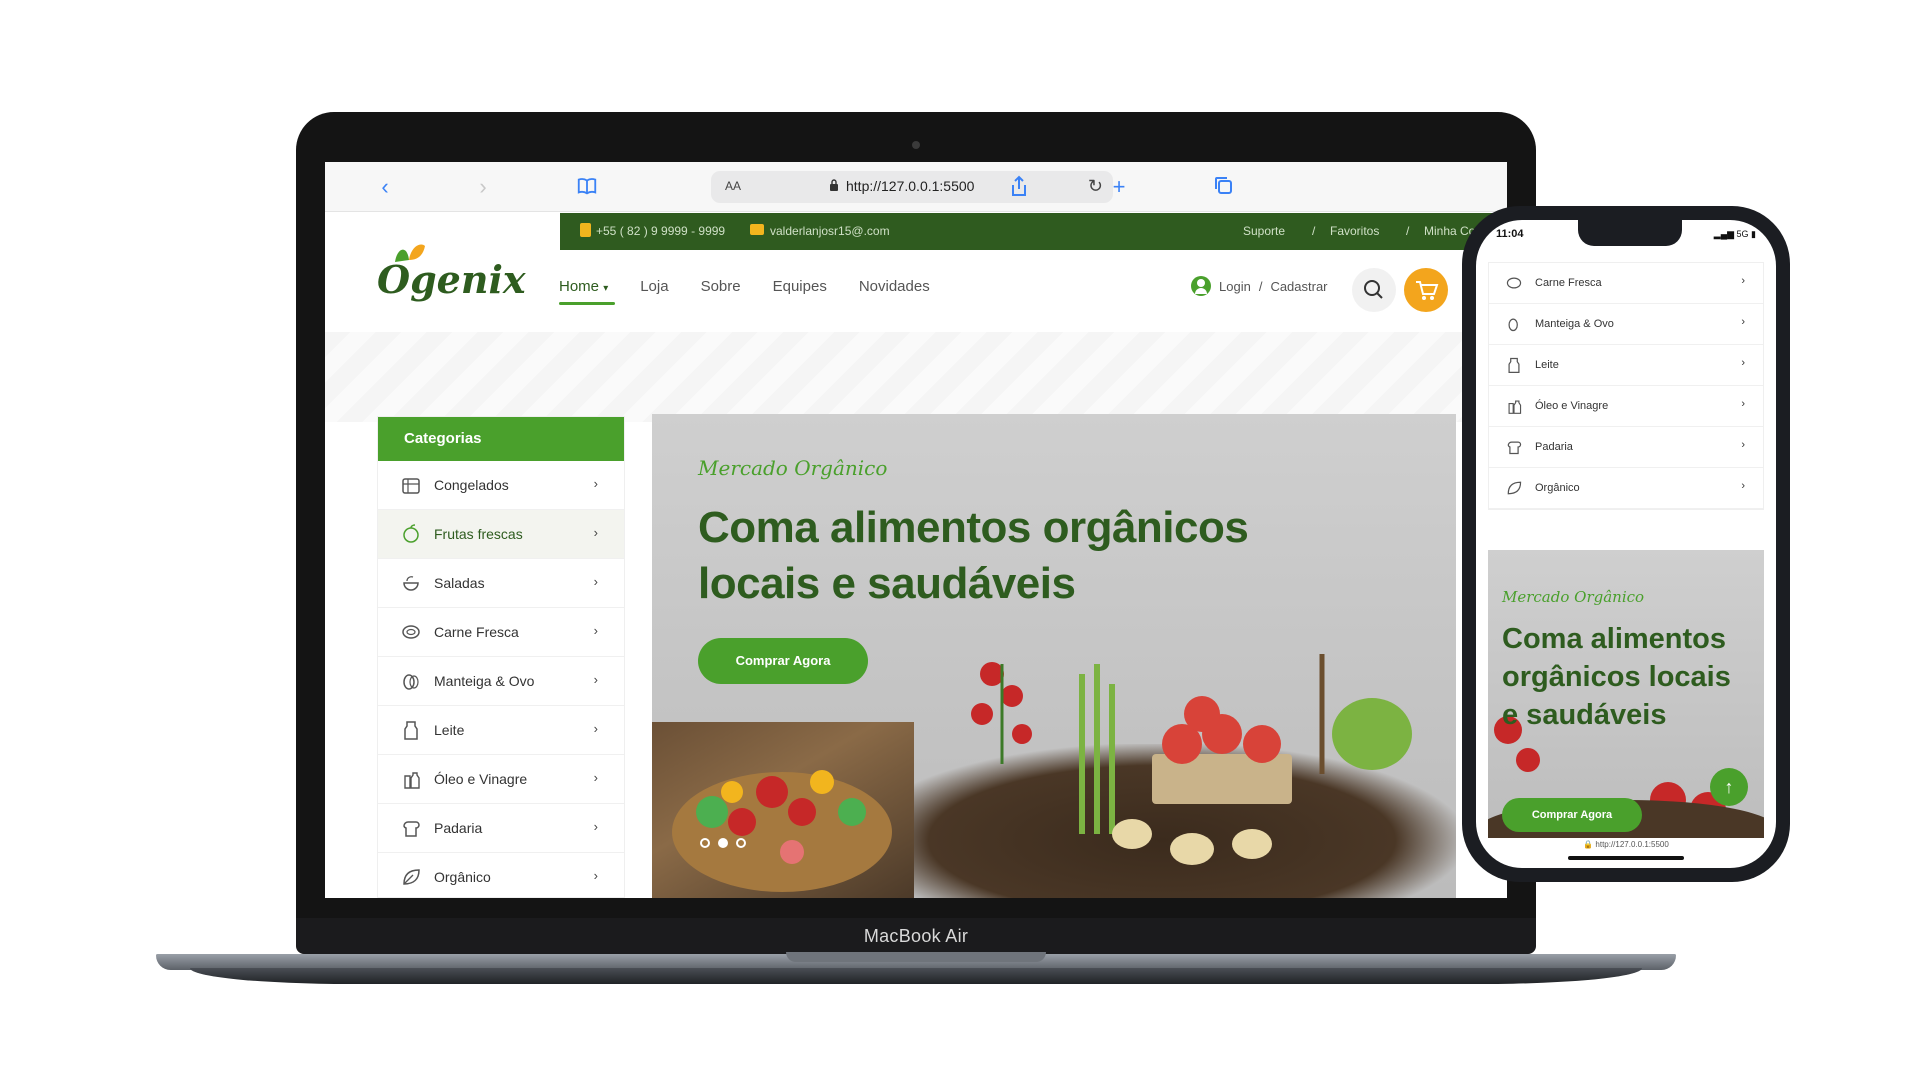 The width and height of the screenshot is (1920, 1080). I want to click on category-milk: Leite ›, so click(501, 730).